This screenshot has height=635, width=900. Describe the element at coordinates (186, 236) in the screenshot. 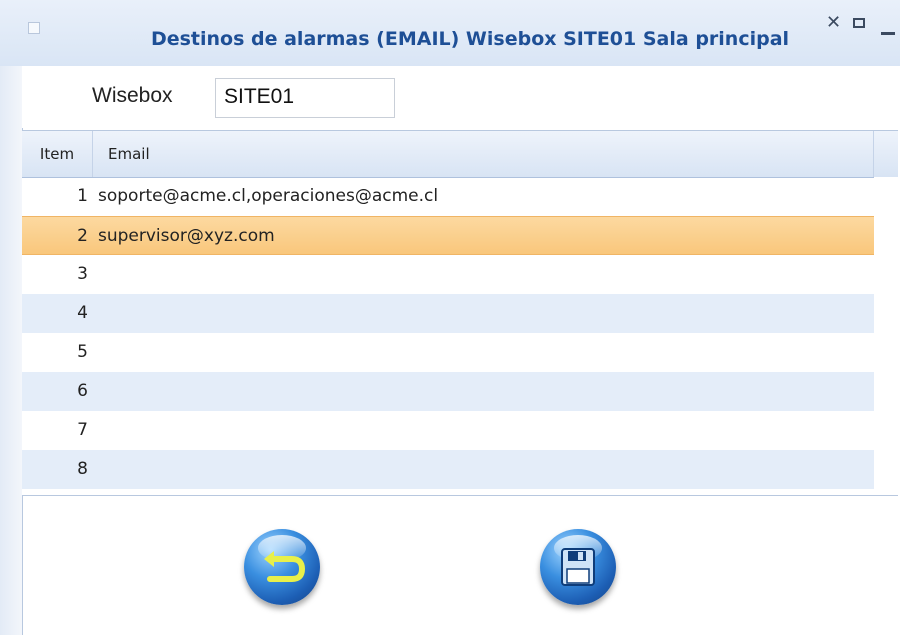

I see `row-email: supervisor@xyz.com` at that location.